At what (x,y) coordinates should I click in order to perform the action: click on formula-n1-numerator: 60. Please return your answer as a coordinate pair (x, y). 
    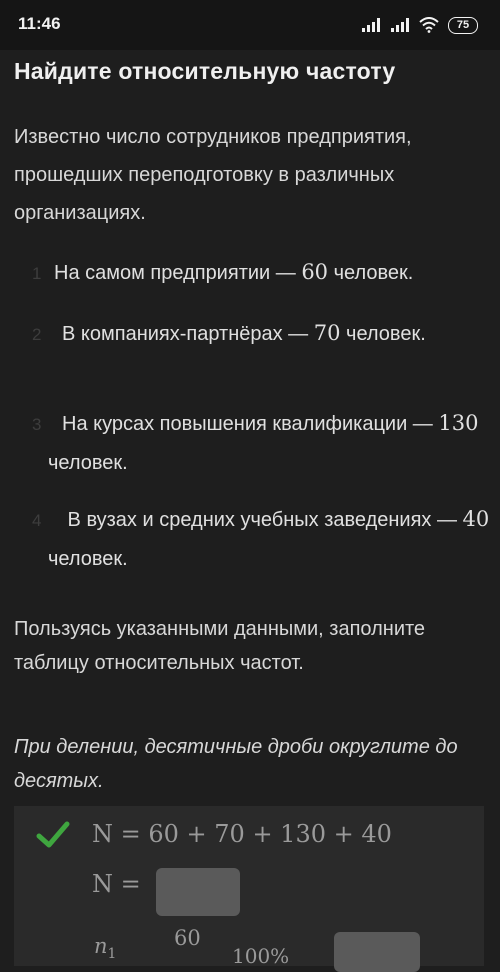
    Looking at the image, I should click on (187, 938).